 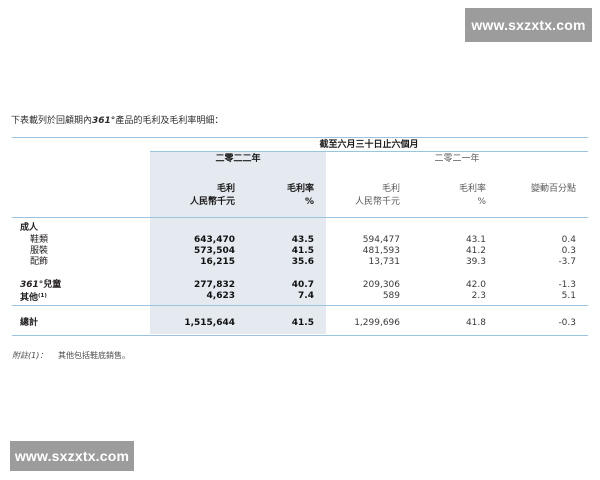 I want to click on table-cell: 43.5, so click(x=302, y=240).